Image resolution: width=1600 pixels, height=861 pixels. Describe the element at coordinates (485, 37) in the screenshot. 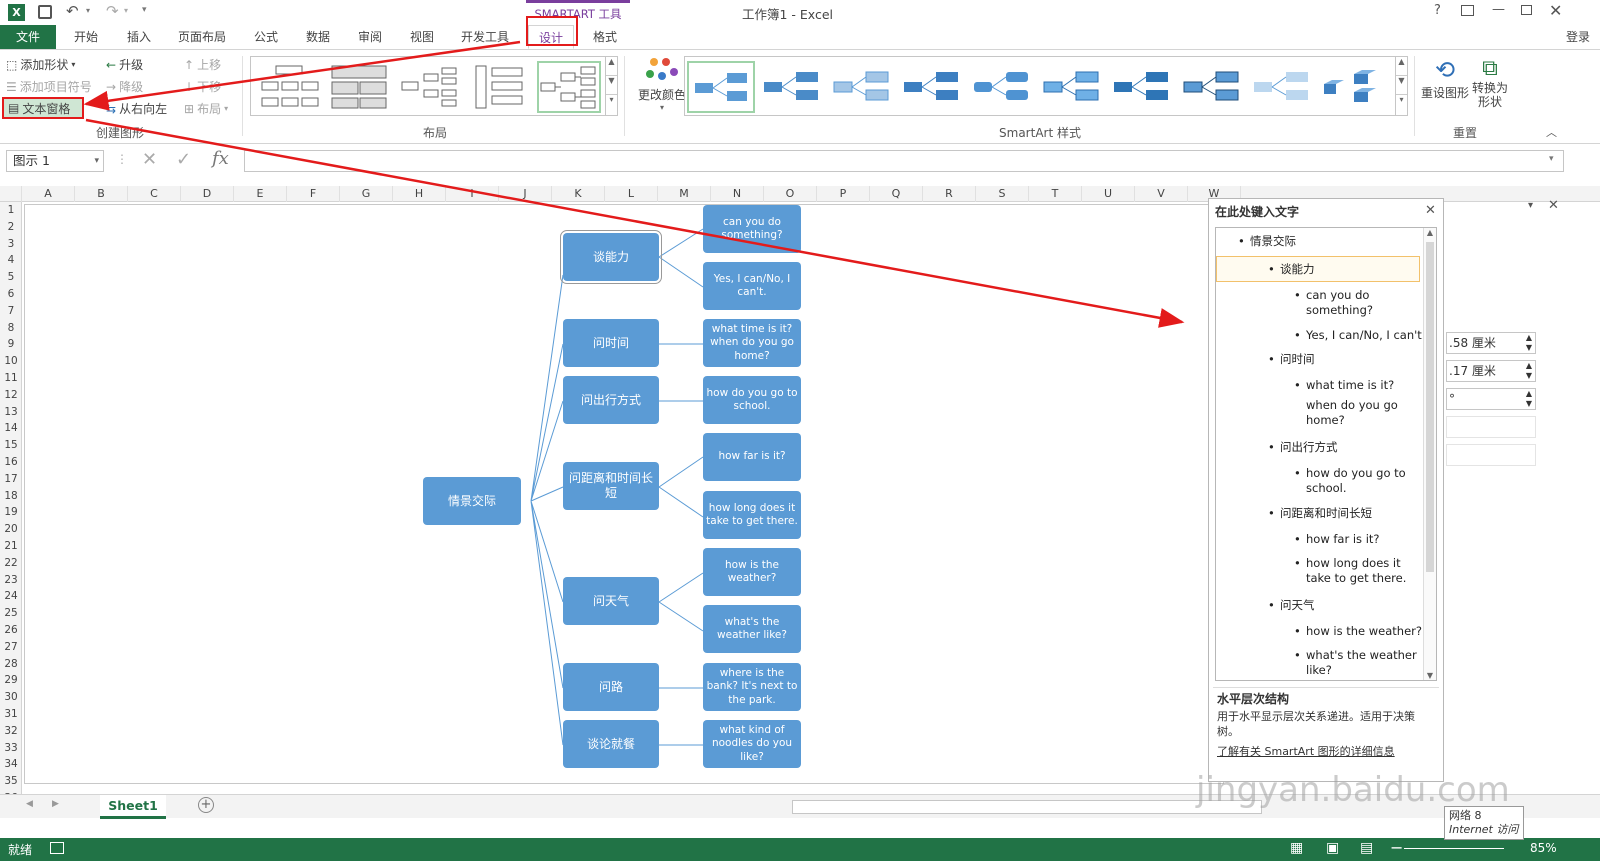

I see `tab-developer: 开发工具` at that location.